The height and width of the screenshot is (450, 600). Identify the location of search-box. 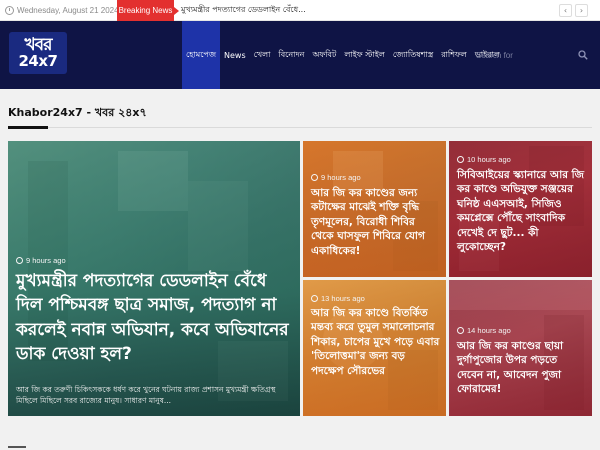
(533, 55).